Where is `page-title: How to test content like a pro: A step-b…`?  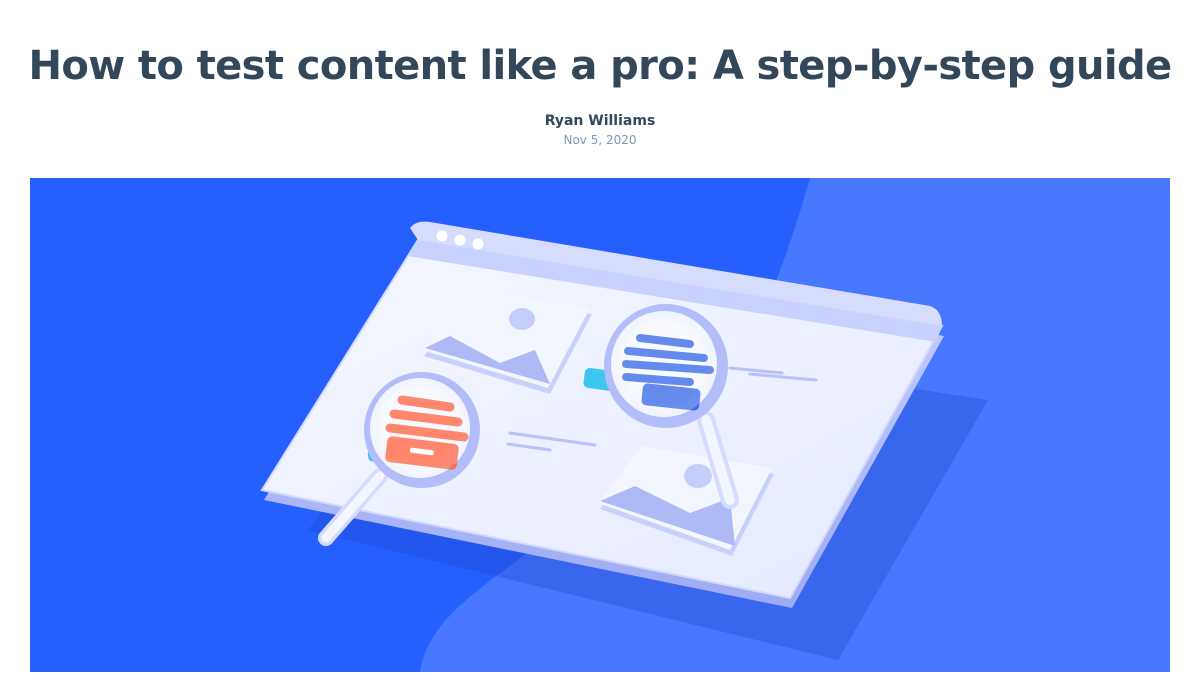
page-title: How to test content like a pro: A step-b… is located at coordinates (600, 66).